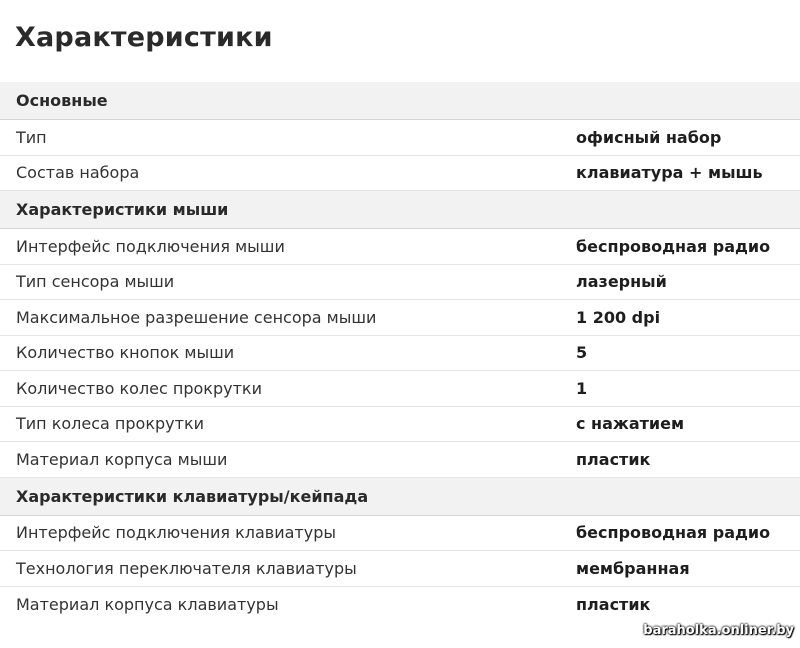 The height and width of the screenshot is (648, 800). What do you see at coordinates (125, 353) in the screenshot?
I see `spec-label: Количество кнопок мыши` at bounding box center [125, 353].